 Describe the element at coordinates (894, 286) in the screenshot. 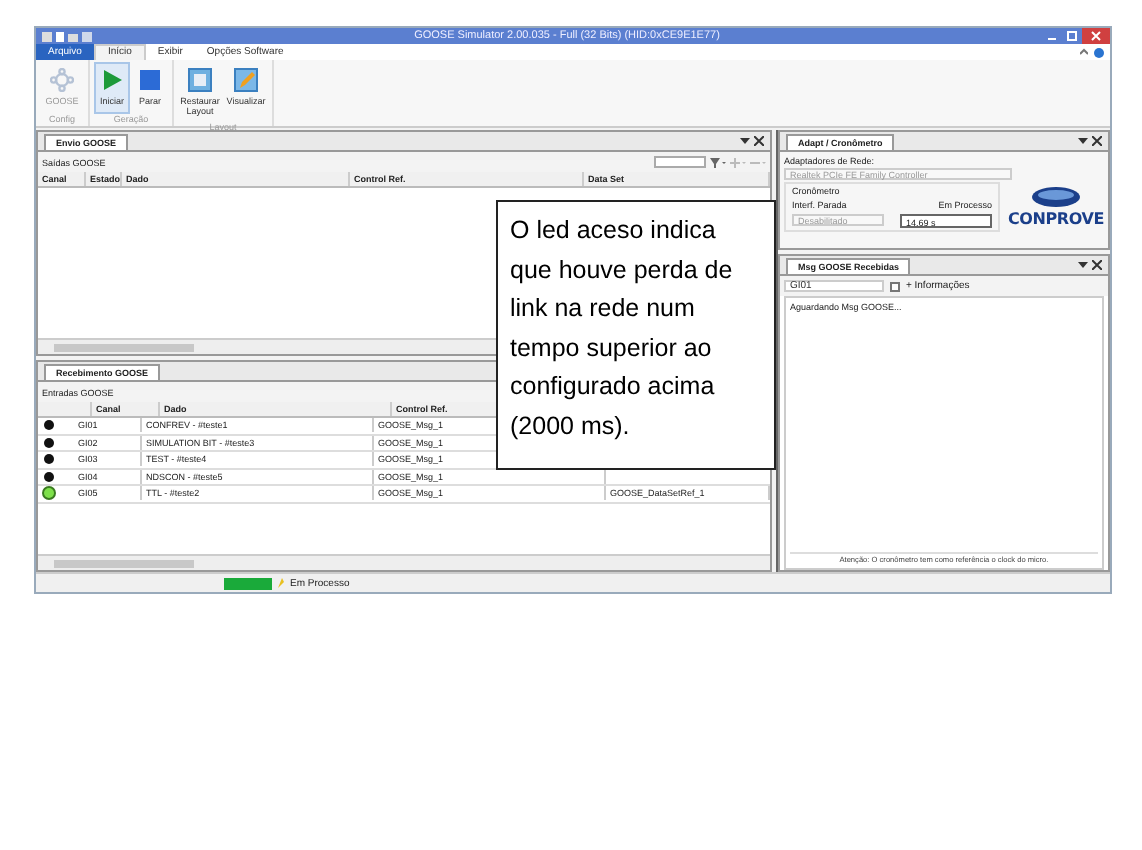

I see `checkbox` at that location.